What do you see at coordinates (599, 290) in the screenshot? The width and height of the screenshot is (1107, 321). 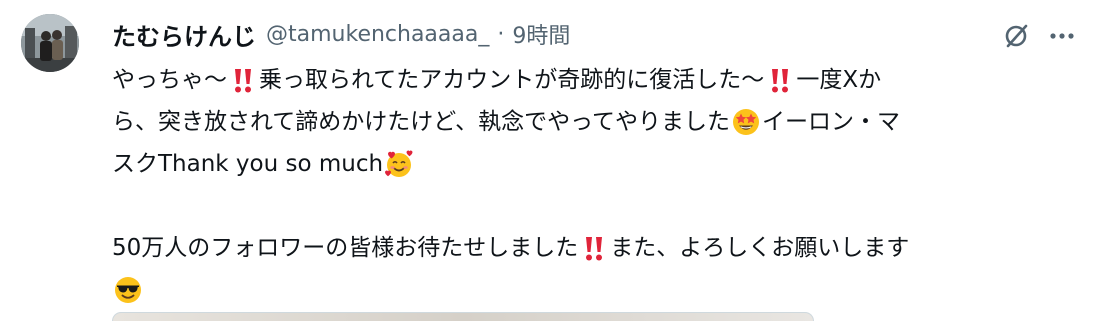 I see `tweet-line` at bounding box center [599, 290].